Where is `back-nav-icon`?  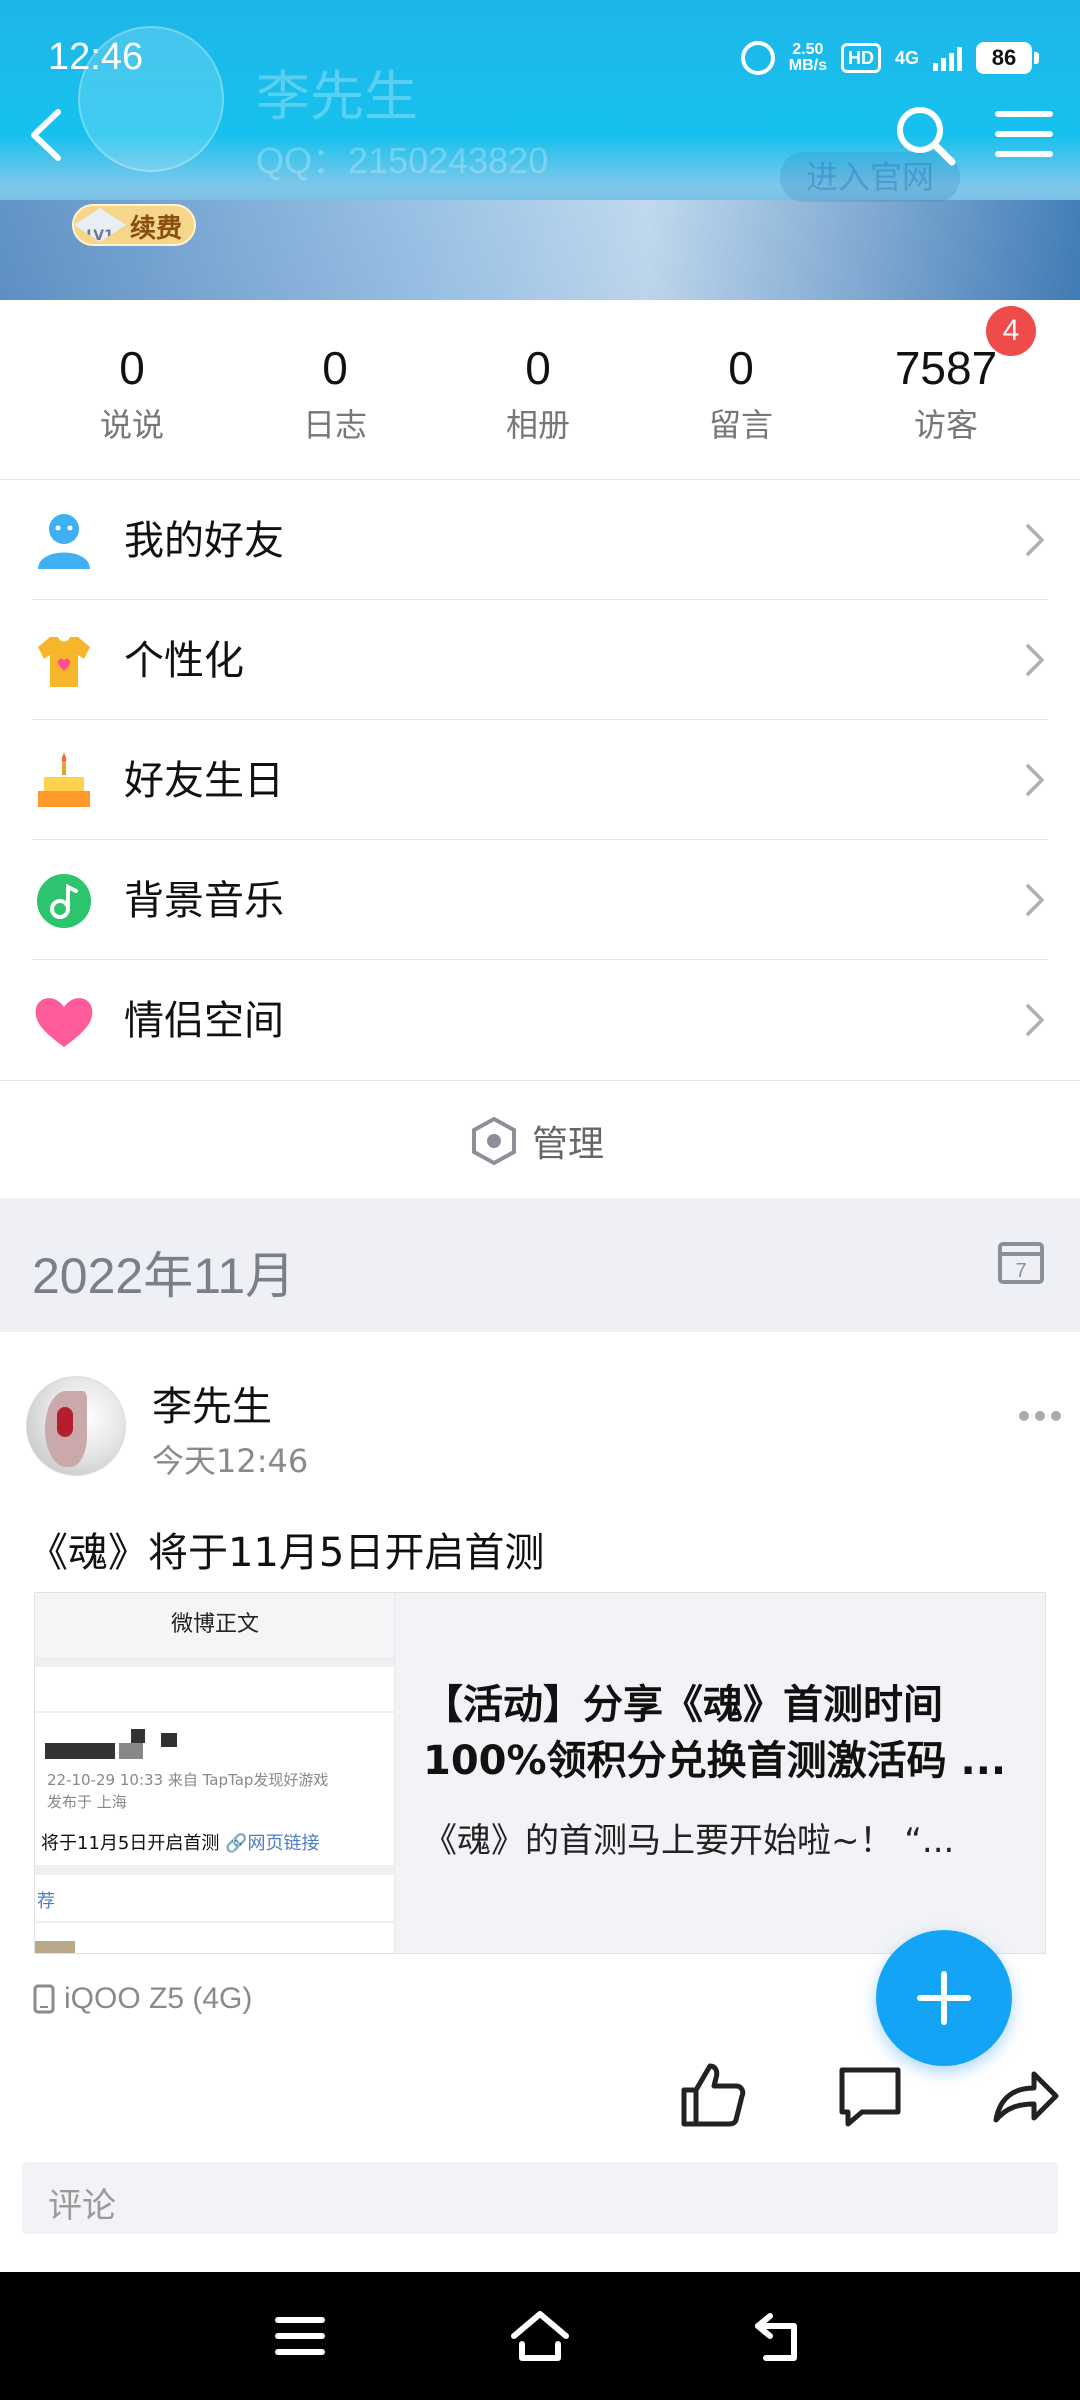
back-nav-icon is located at coordinates (780, 2336).